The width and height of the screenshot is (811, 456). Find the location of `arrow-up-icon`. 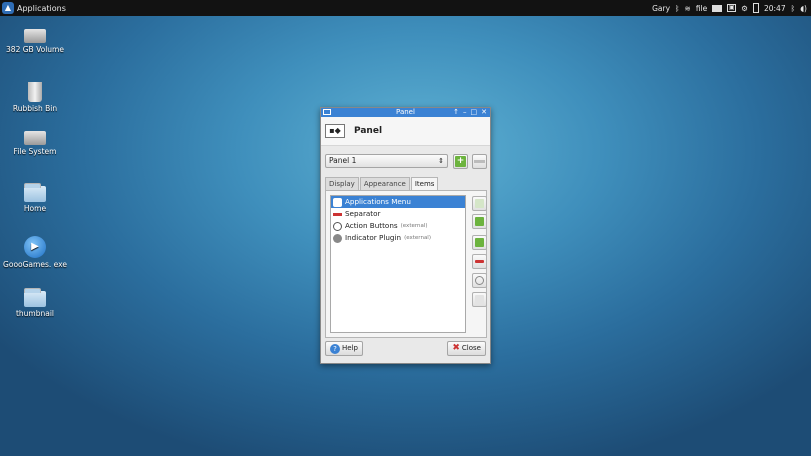

arrow-up-icon is located at coordinates (479, 203).